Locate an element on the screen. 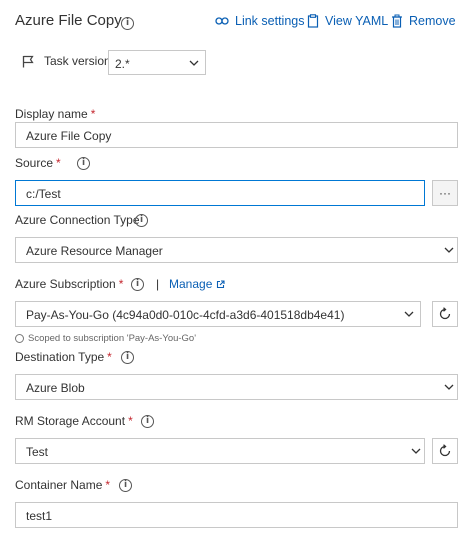 Image resolution: width=474 pixels, height=533 pixels. azure-connection-type-label: Azure Connection Type is located at coordinates (77, 220).